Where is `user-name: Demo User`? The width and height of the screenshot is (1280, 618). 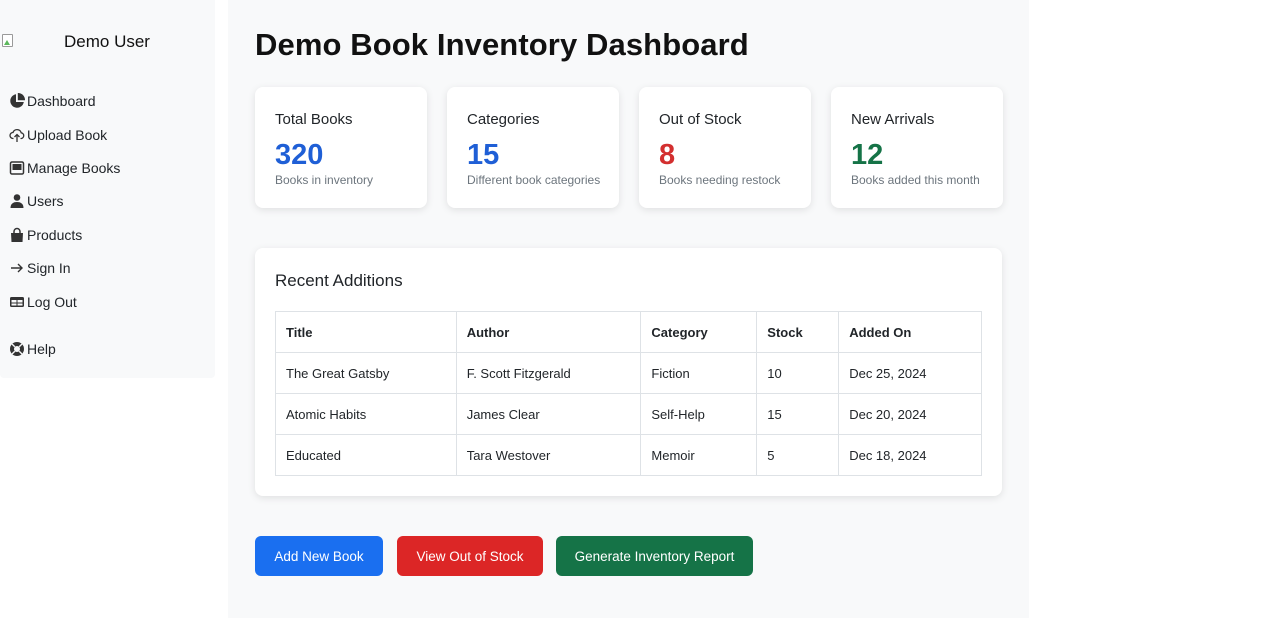 user-name: Demo User is located at coordinates (107, 41).